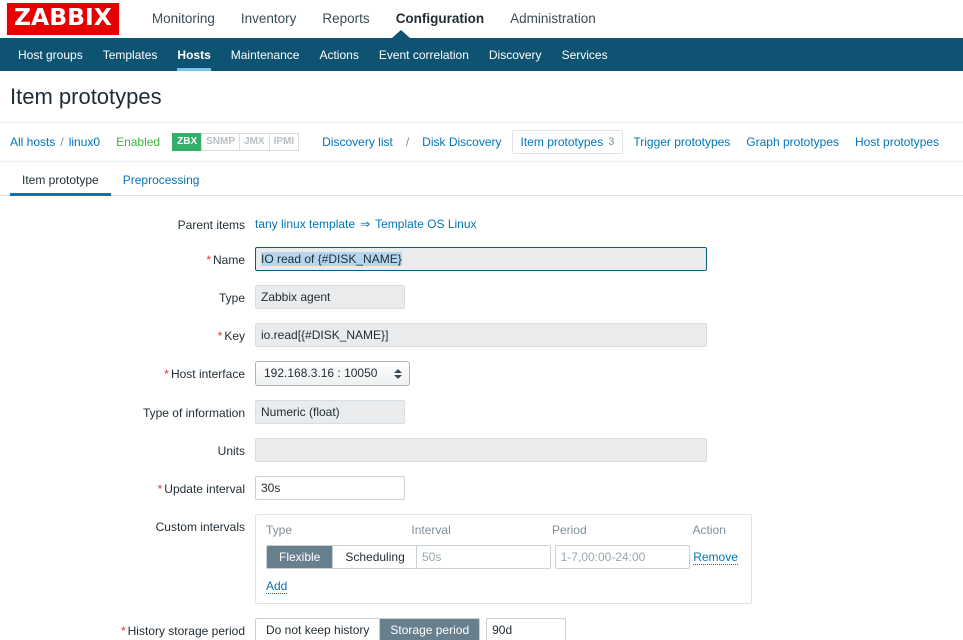  I want to click on period-placeholder: 1-7,00:00-24:00, so click(603, 557).